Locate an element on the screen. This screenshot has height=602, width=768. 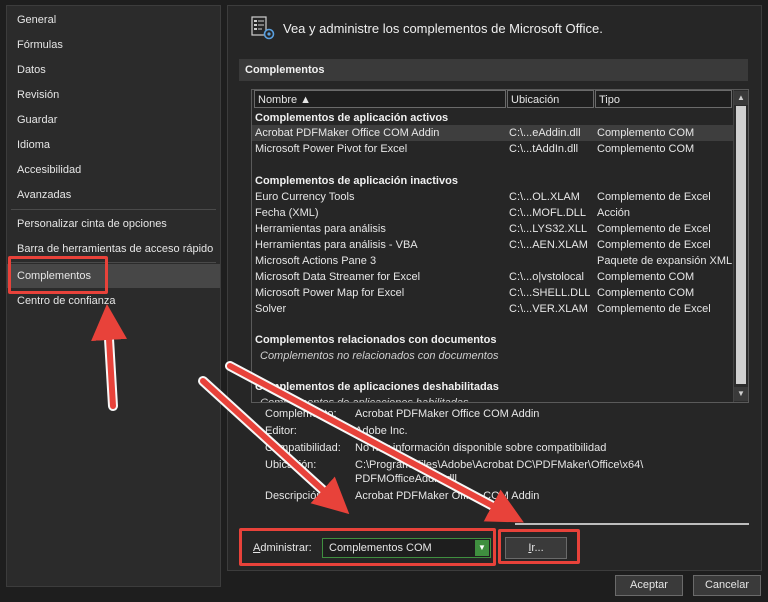
row-name: Herramientas para análisis - VBA is located at coordinates (336, 245).